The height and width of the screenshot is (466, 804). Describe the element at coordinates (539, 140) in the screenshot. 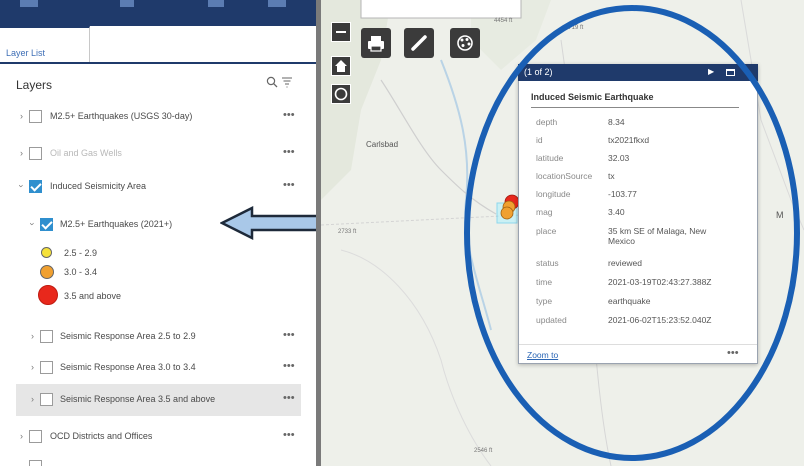

I see `attribute-key: id` at that location.